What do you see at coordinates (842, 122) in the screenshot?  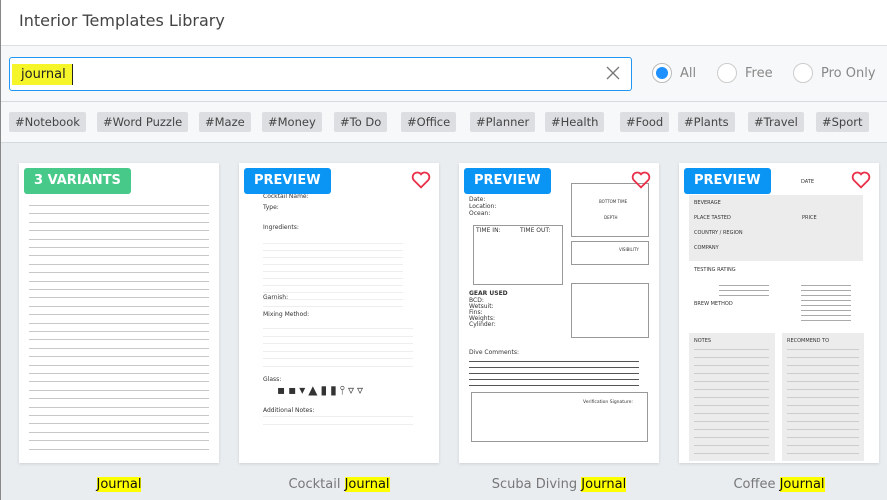 I see `tag-sport: #Sport` at bounding box center [842, 122].